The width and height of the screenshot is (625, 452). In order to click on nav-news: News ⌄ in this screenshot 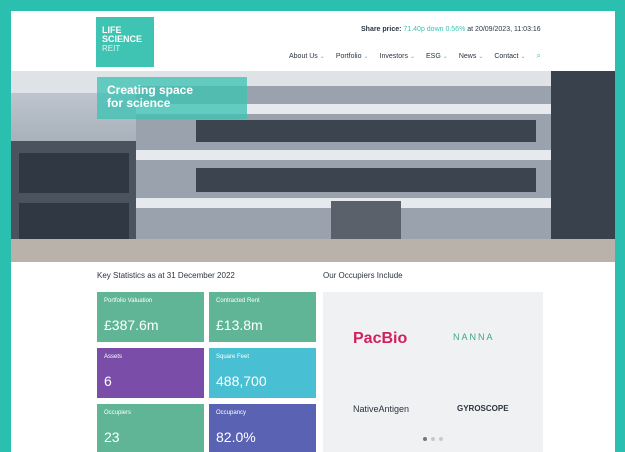, I will do `click(471, 56)`.